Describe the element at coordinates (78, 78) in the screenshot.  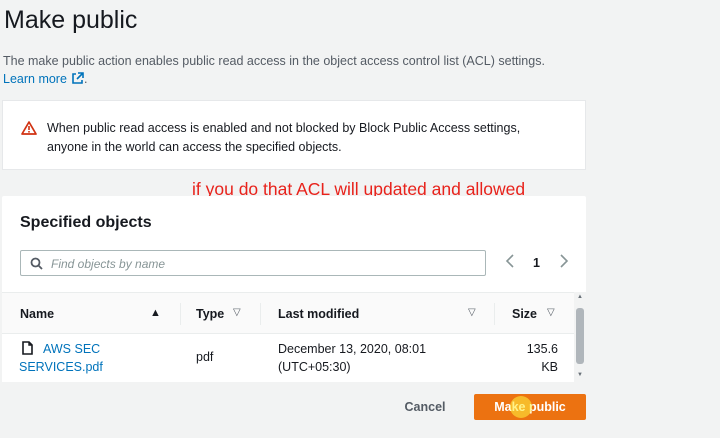
I see `external-link-icon` at that location.